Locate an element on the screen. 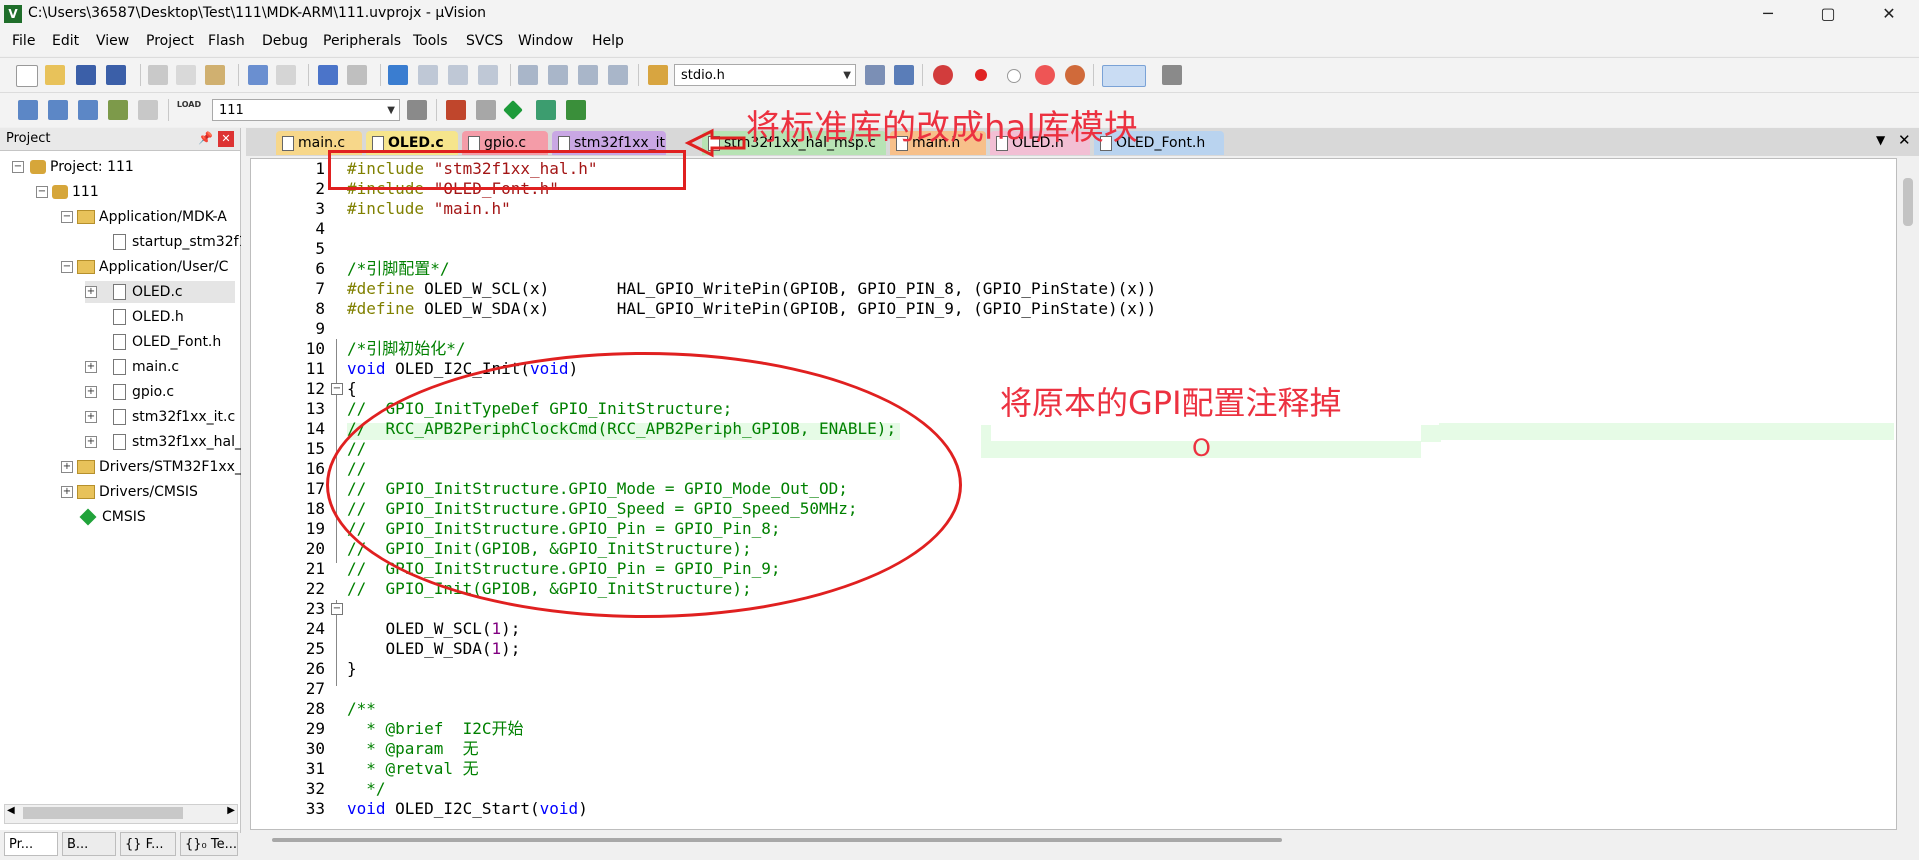 The width and height of the screenshot is (1919, 860). stop-build-icon is located at coordinates (148, 110).